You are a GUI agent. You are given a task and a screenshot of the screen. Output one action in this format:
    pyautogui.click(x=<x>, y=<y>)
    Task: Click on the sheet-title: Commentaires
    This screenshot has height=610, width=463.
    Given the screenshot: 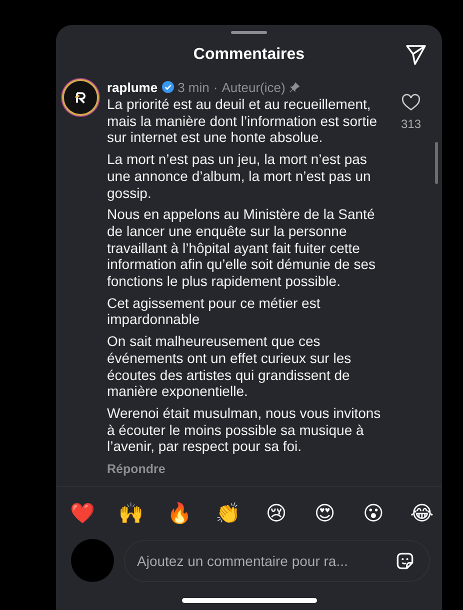 What is the action you would take?
    pyautogui.click(x=249, y=55)
    